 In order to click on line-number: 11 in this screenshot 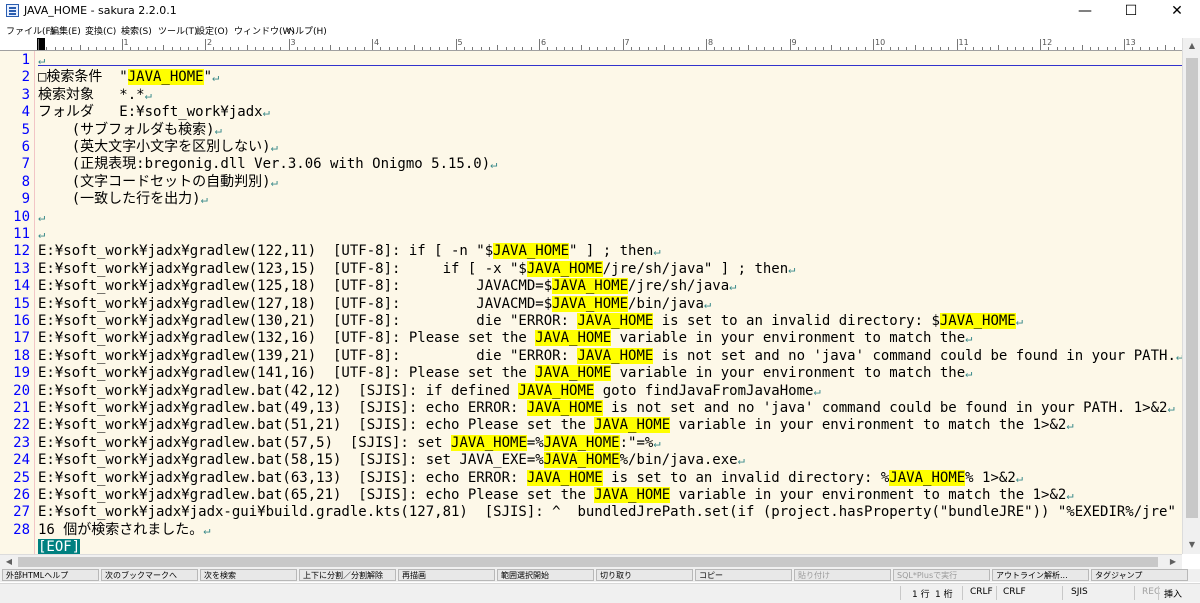, I will do `click(15, 234)`.